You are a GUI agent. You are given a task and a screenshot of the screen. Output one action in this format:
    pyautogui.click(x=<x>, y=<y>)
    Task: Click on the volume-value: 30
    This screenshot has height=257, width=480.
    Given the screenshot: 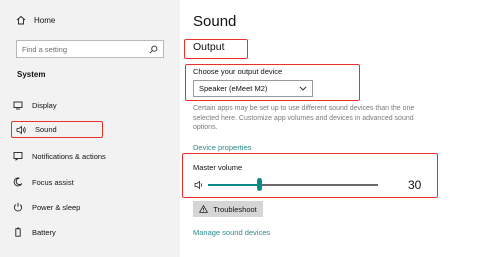 What is the action you would take?
    pyautogui.click(x=415, y=185)
    